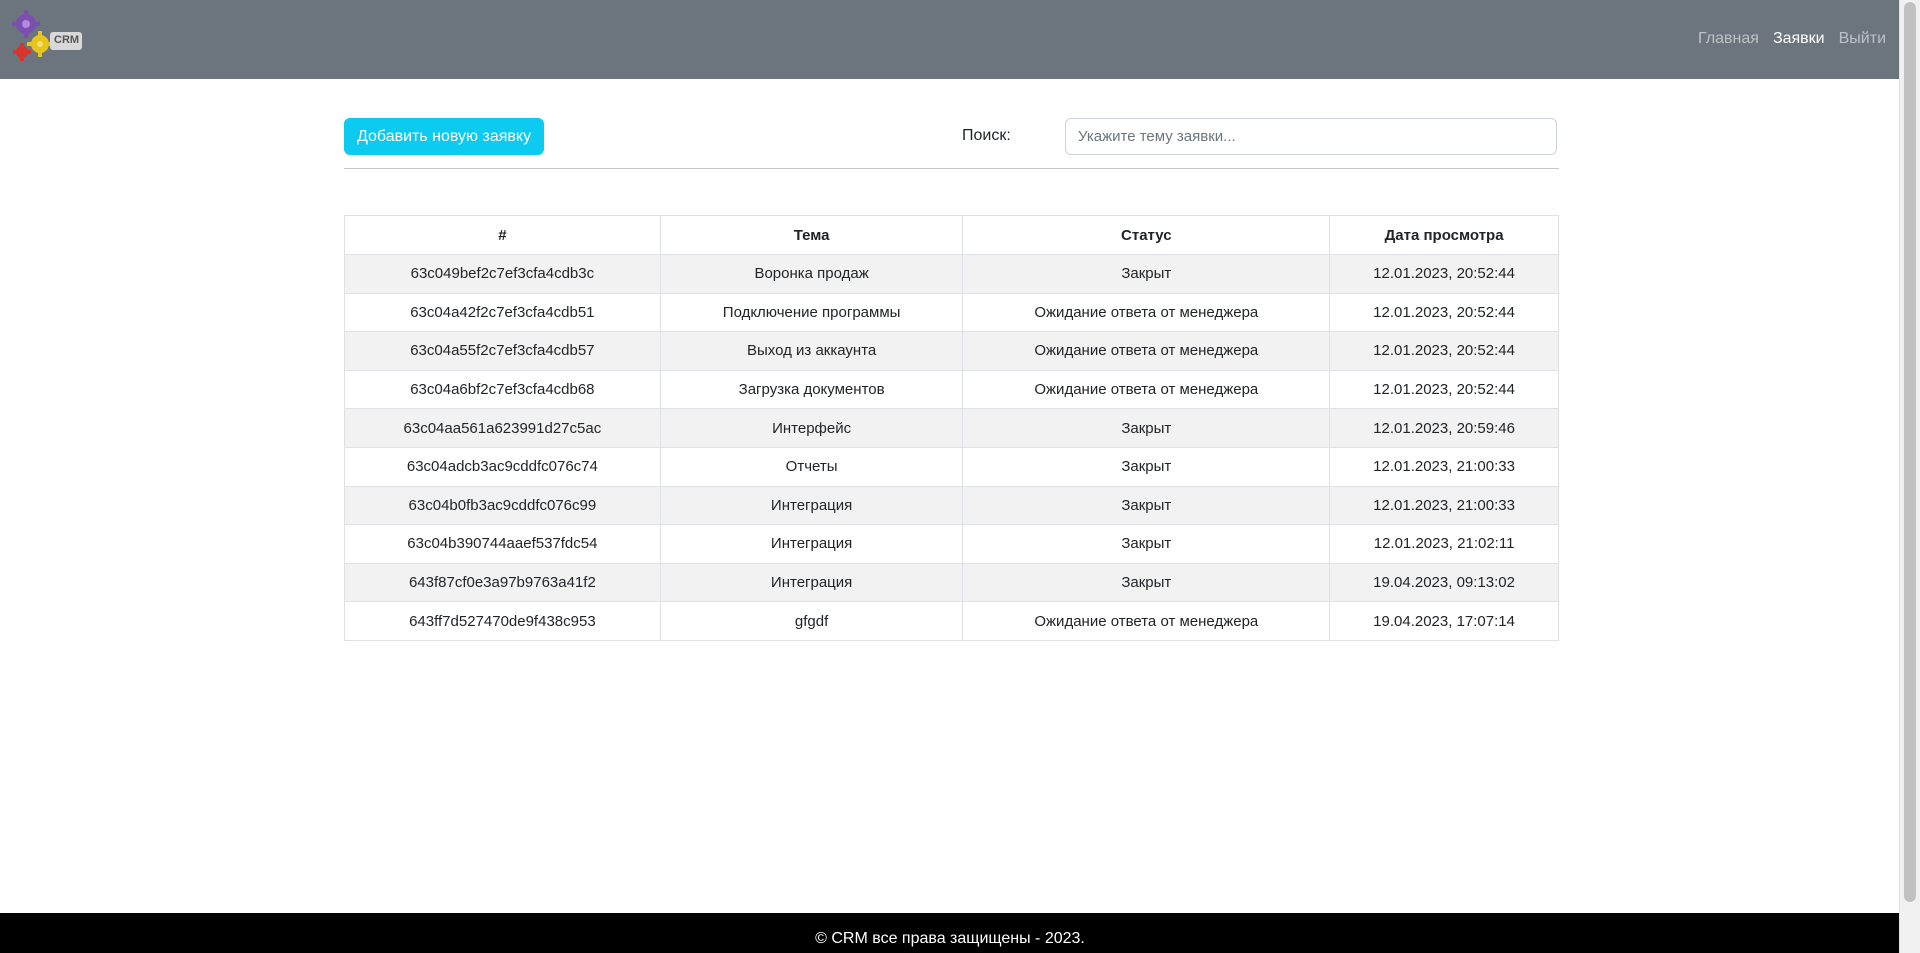  Describe the element at coordinates (811, 351) in the screenshot. I see `cell-topic: Выход из аккаунта` at that location.